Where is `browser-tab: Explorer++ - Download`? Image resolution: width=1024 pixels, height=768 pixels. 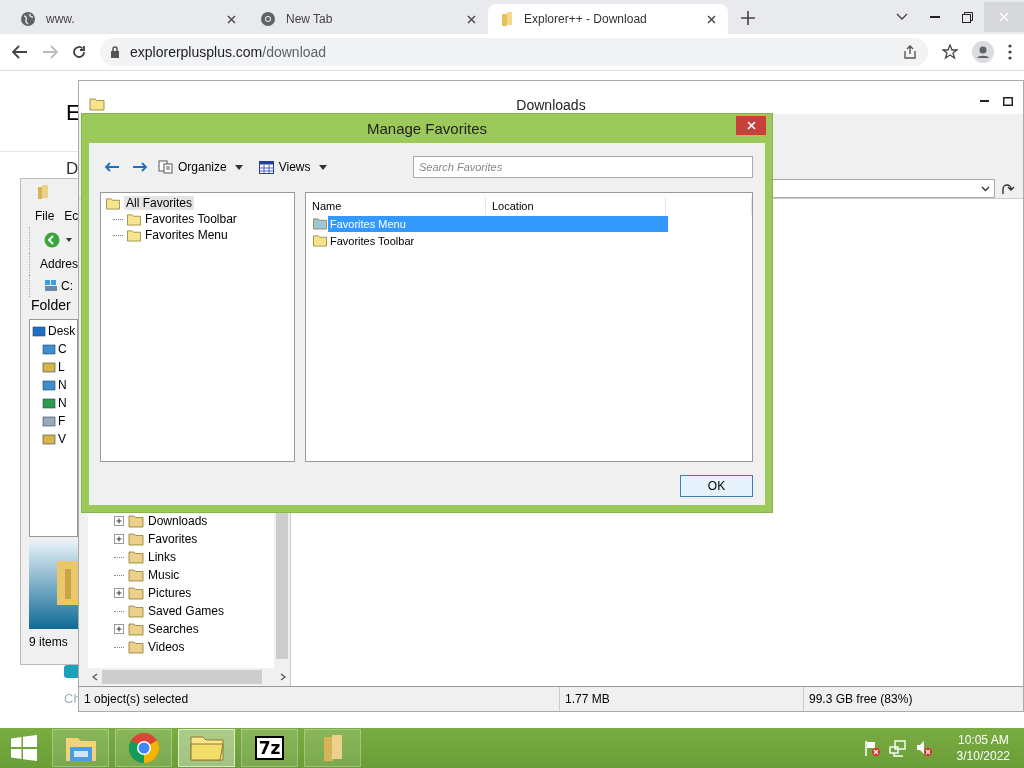
browser-tab: Explorer++ - Download is located at coordinates (608, 19).